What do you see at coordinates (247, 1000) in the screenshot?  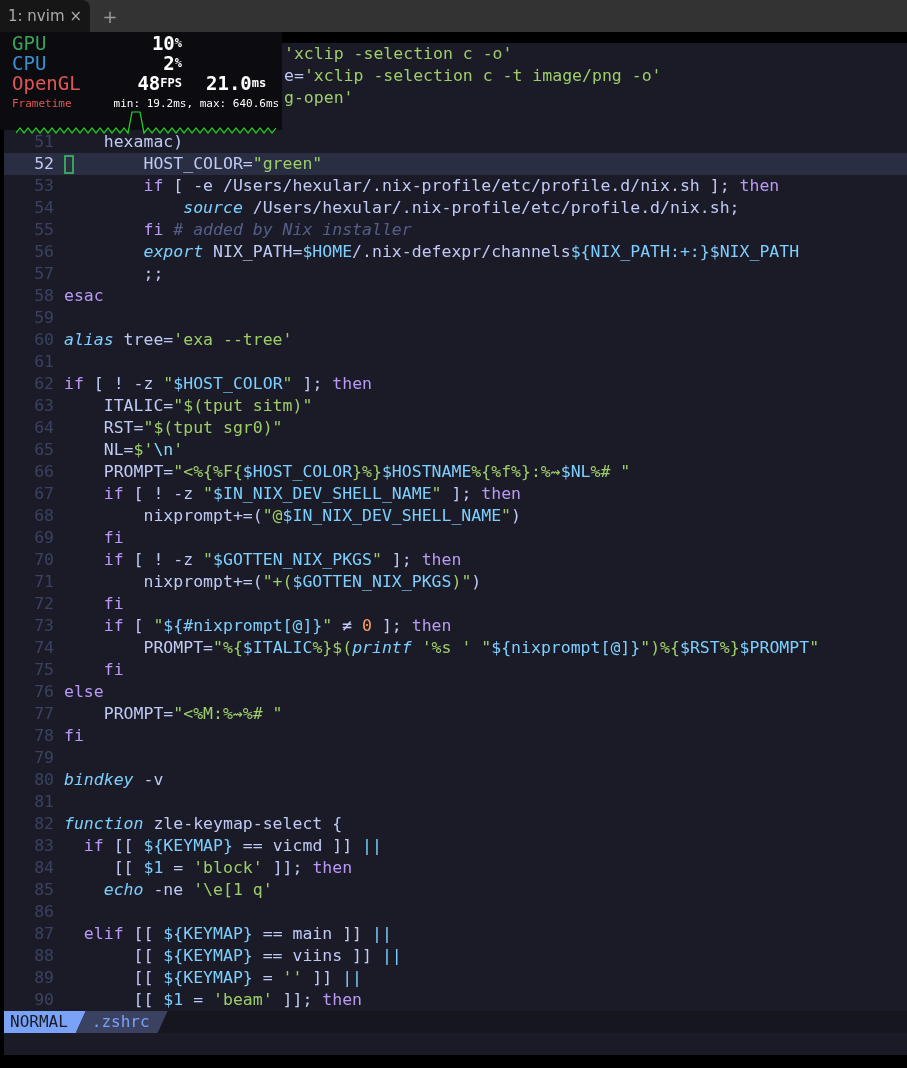 I see `code-line: [[ $1 = 'beam' ]]; then` at bounding box center [247, 1000].